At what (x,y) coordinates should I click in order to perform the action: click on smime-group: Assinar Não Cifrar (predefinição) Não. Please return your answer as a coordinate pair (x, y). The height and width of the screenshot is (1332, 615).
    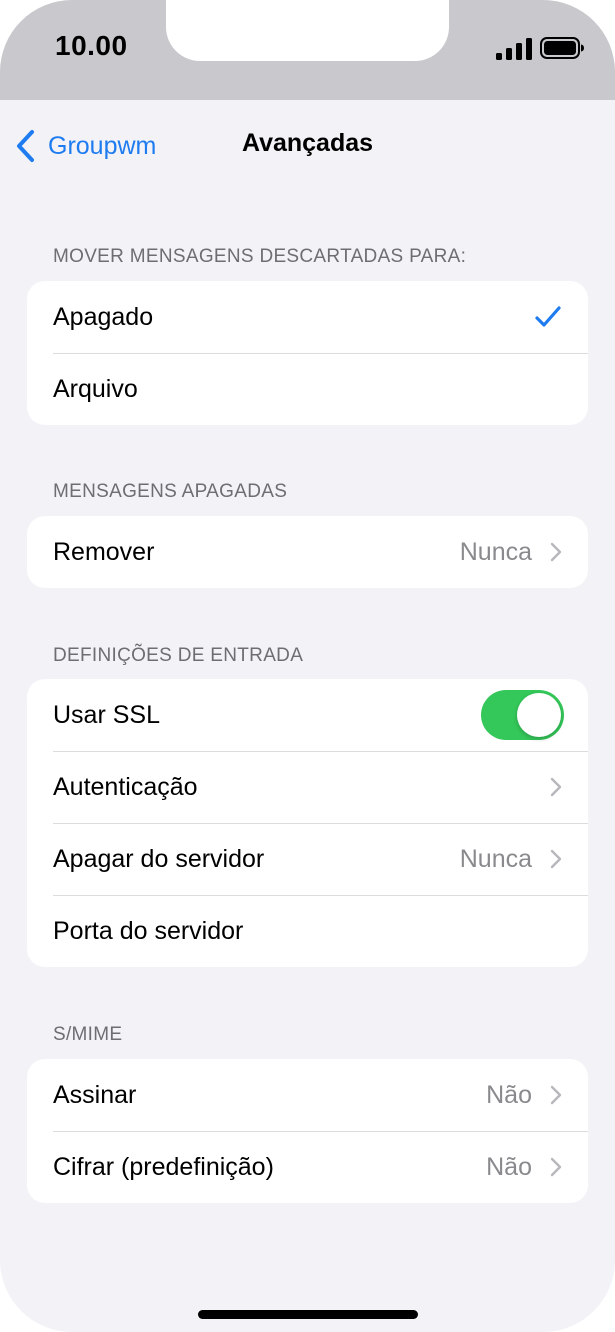
    Looking at the image, I should click on (307, 1131).